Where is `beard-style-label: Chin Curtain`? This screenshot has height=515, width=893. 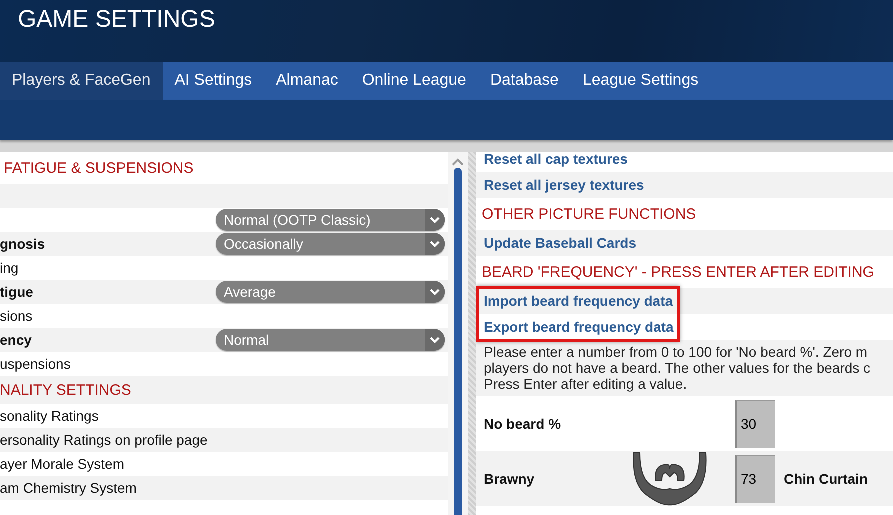
beard-style-label: Chin Curtain is located at coordinates (826, 478).